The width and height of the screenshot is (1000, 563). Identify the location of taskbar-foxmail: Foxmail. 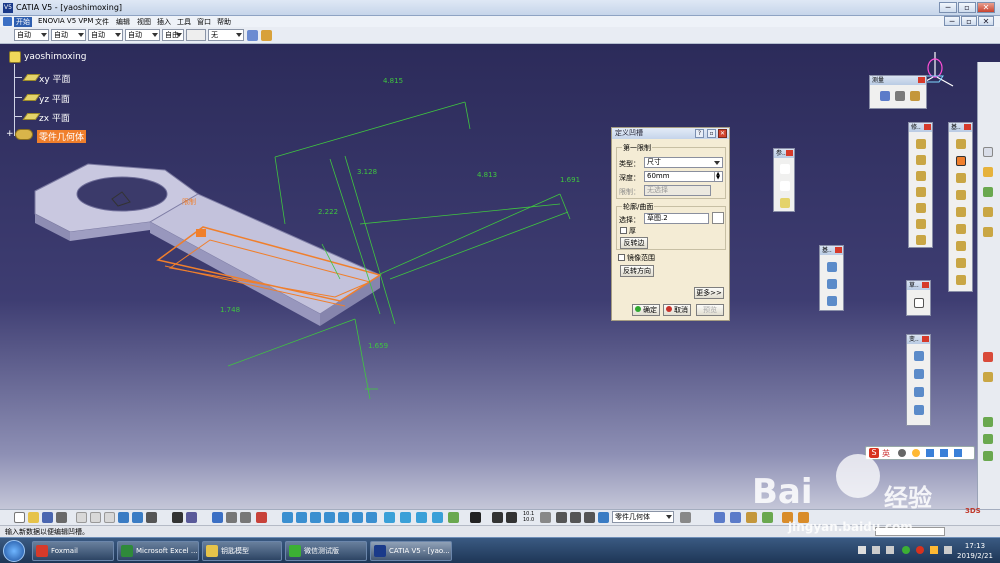
(73, 551).